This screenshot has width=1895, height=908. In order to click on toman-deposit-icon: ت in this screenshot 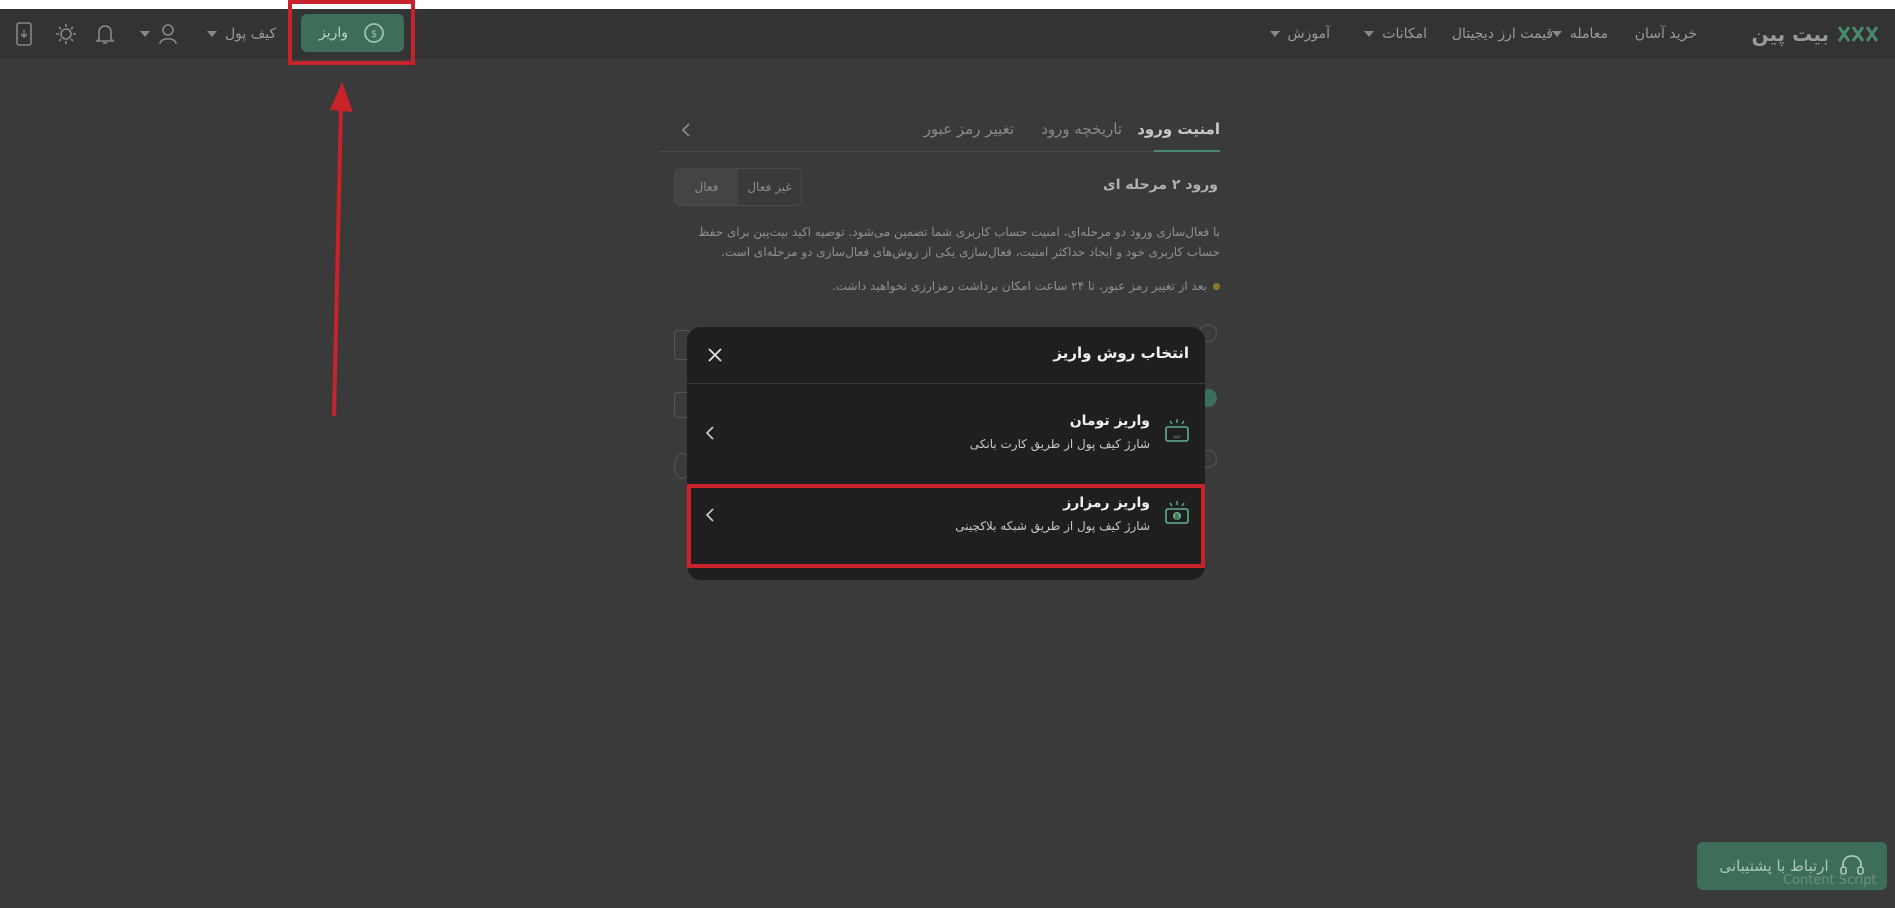, I will do `click(1177, 430)`.